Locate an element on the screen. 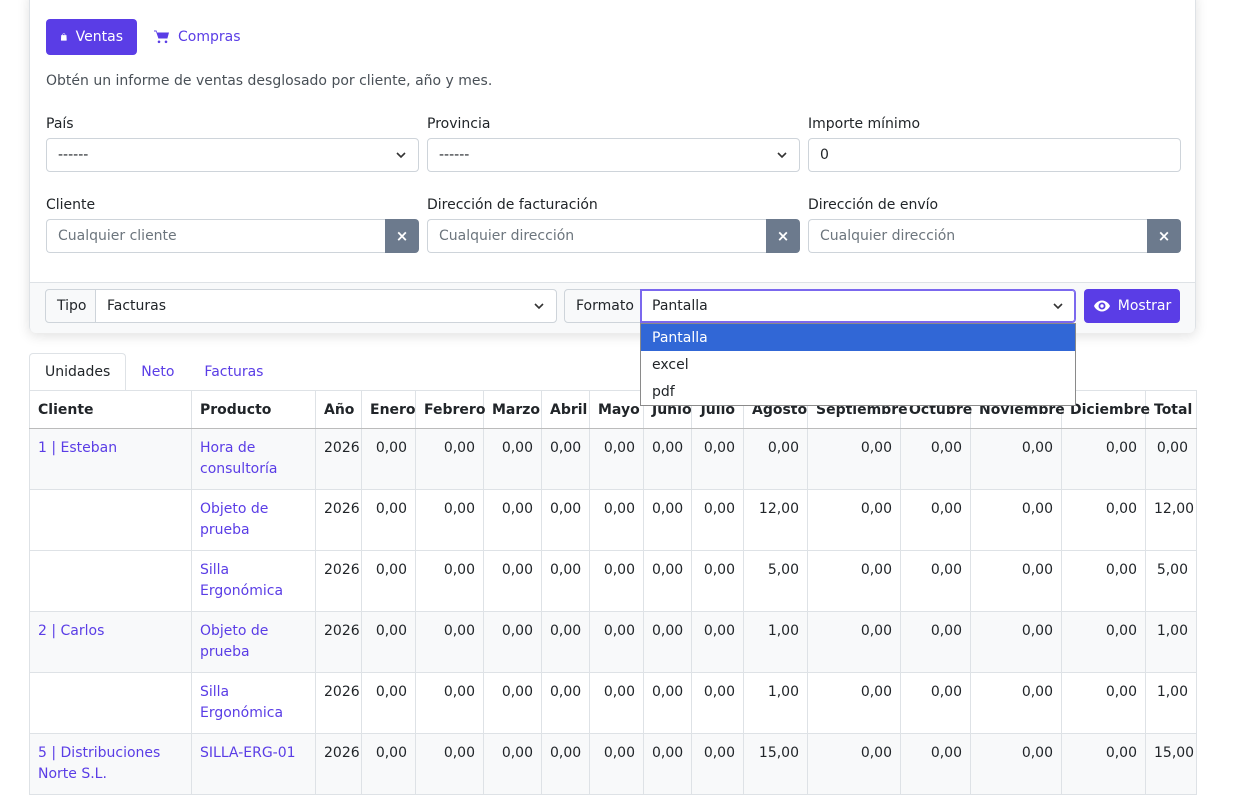 Image resolution: width=1249 pixels, height=795 pixels. format-select: Pantalla is located at coordinates (858, 306).